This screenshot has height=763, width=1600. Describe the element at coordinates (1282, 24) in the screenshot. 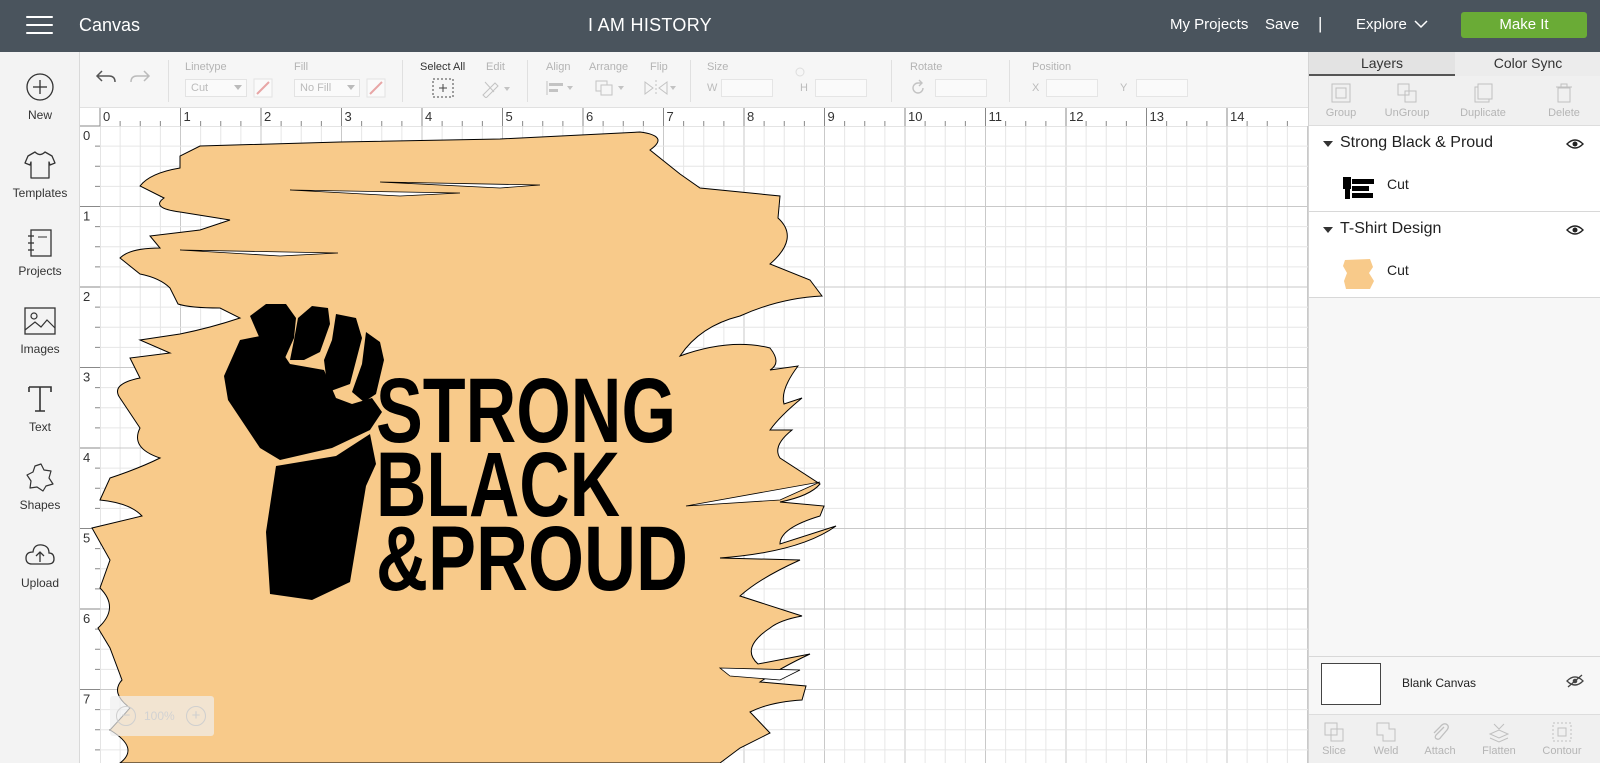

I see `save-link: Save` at that location.